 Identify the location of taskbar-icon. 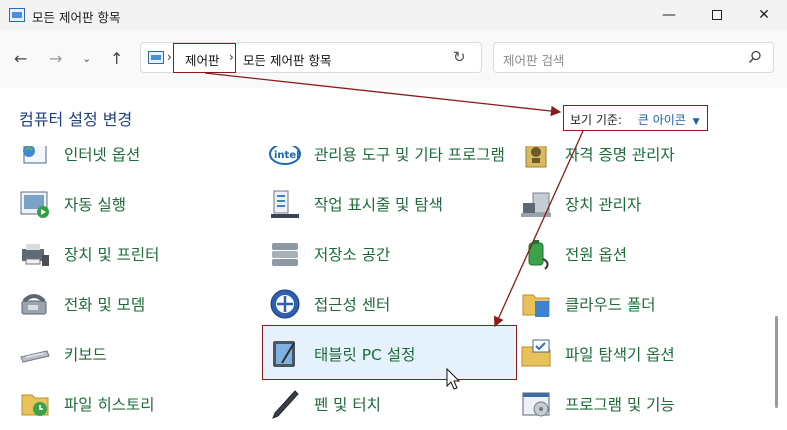
(285, 204).